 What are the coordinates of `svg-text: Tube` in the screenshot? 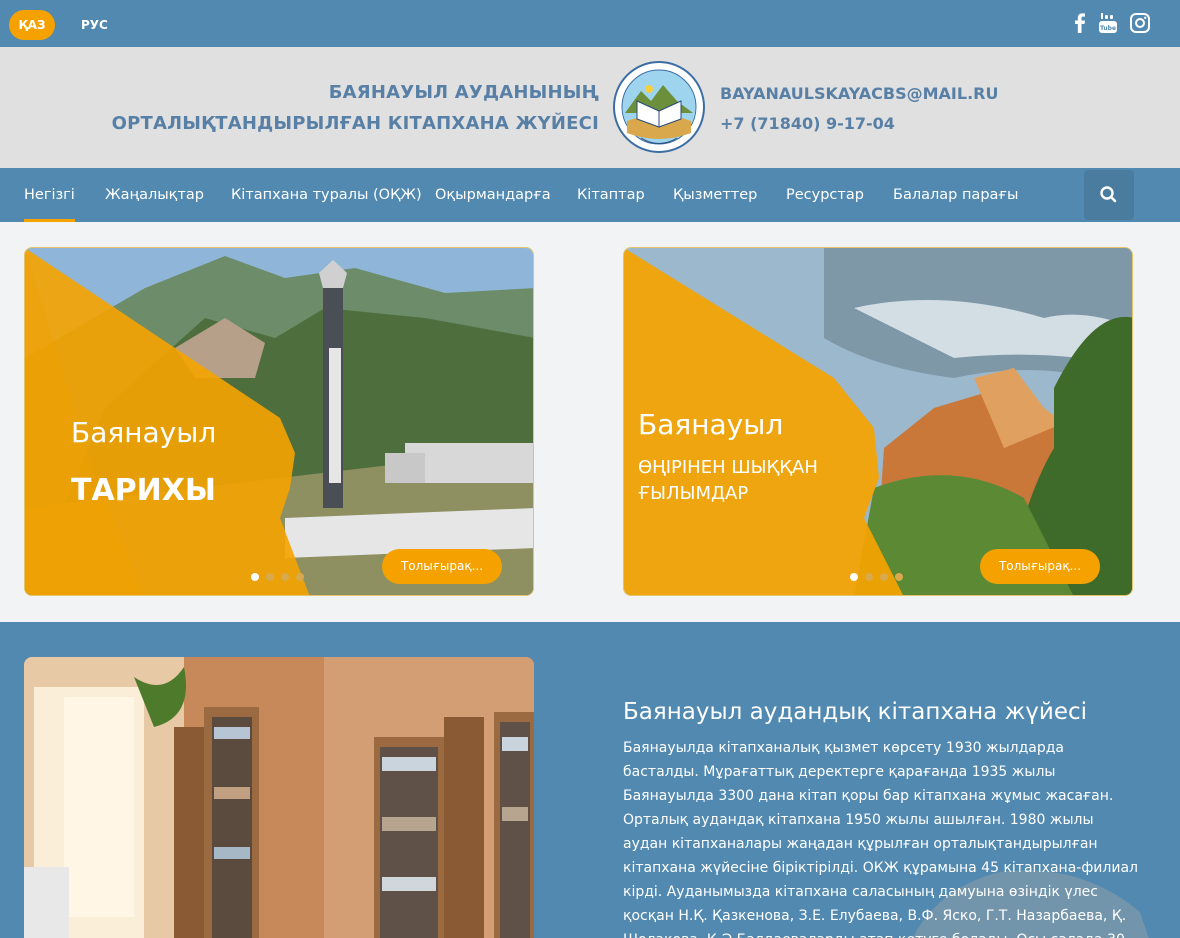 It's located at (1108, 28).